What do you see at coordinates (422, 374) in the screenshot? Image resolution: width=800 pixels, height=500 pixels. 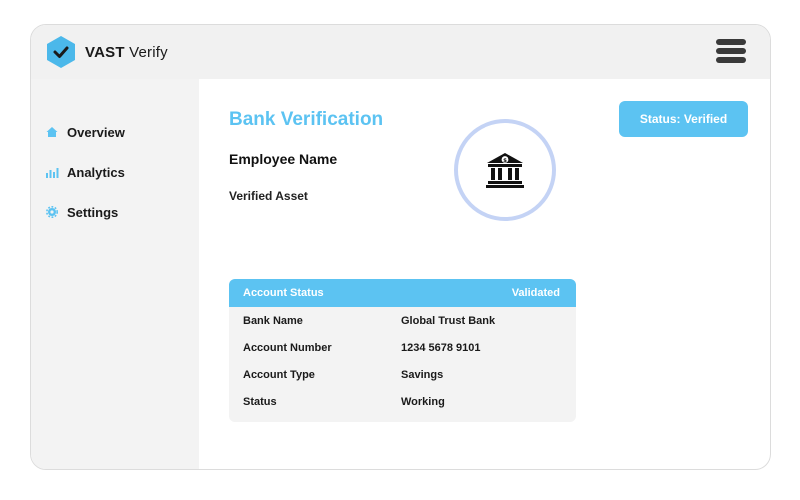 I see `row-value: Savings` at bounding box center [422, 374].